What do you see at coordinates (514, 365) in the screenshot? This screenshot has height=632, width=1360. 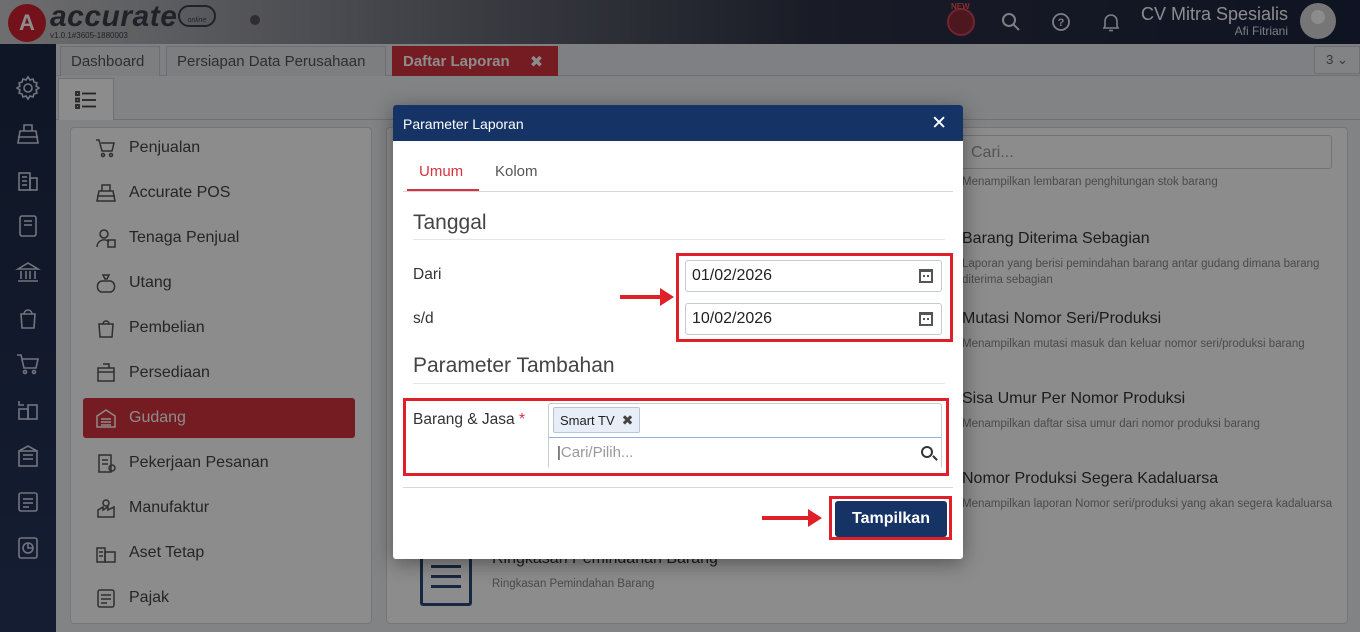 I see `section-title-parameter-tambahan: Parameter Tambahan` at bounding box center [514, 365].